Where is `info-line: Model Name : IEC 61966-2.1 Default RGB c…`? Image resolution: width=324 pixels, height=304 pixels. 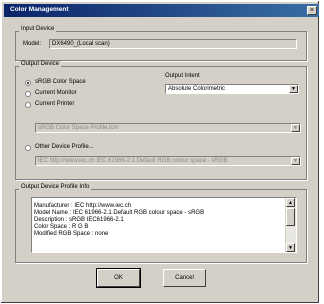 info-line: Model Name : IEC 61966-2.1 Default RGB c… is located at coordinates (119, 213).